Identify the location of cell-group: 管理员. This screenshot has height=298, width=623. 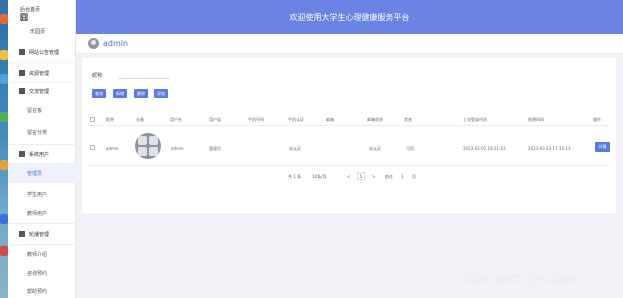
(215, 148).